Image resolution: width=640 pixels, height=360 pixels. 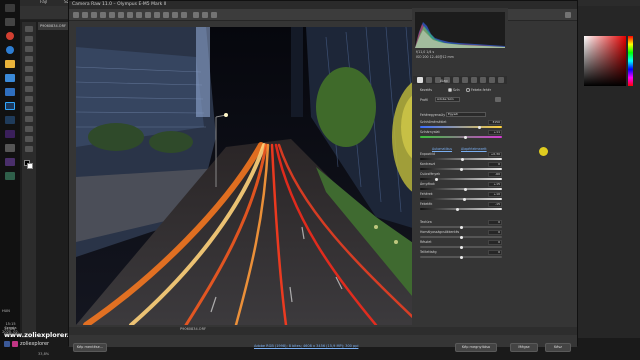 I want to click on type-tool-icon, so click(x=29, y=129).